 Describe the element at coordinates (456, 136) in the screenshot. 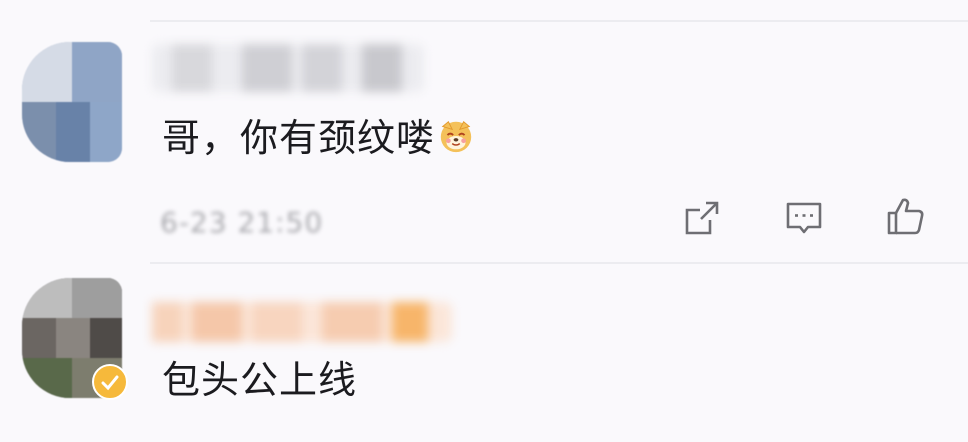

I see `shiba-dog-emoji-icon` at that location.